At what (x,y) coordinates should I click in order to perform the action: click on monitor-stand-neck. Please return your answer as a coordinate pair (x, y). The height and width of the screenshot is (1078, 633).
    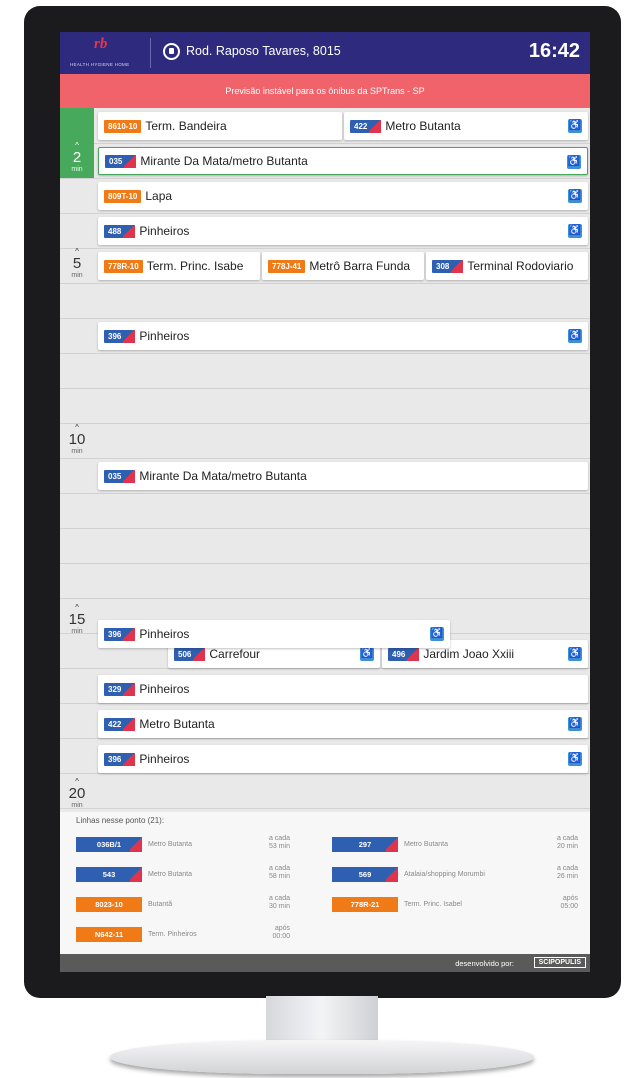
    Looking at the image, I should click on (322, 1020).